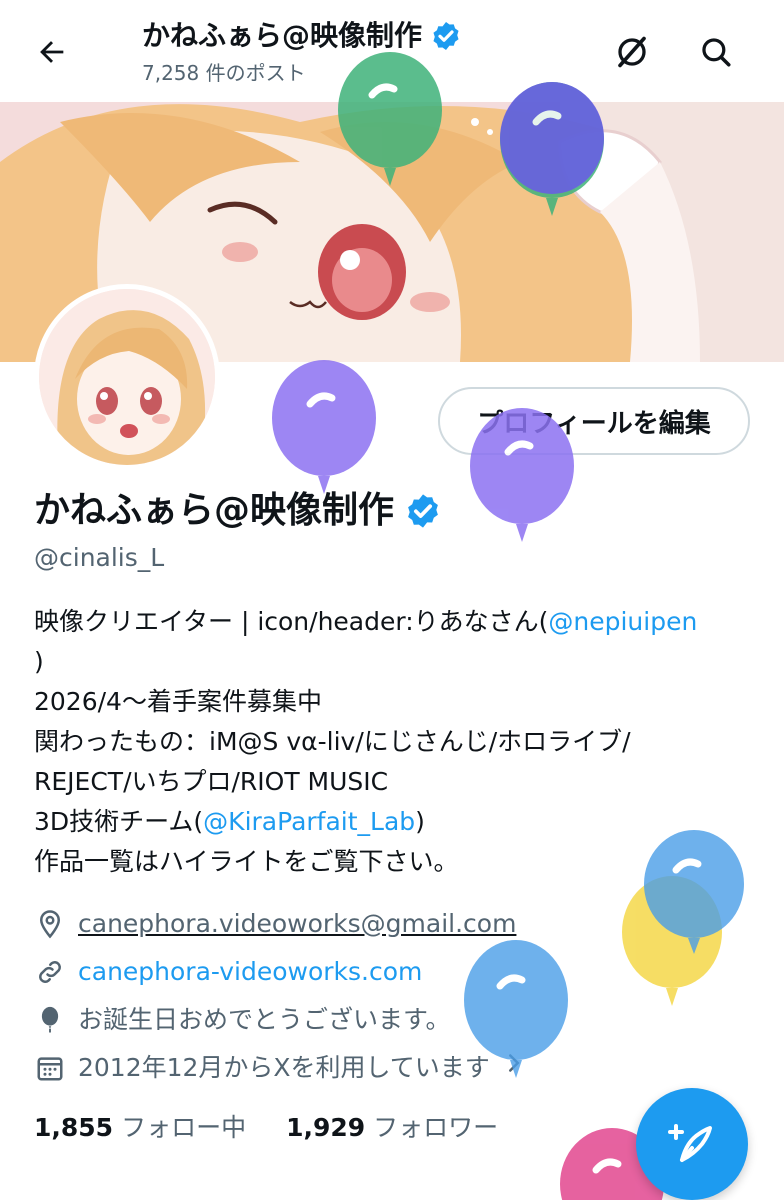 This screenshot has width=784, height=1200. Describe the element at coordinates (99, 557) in the screenshot. I see `user-handle: @cinalis_L` at that location.